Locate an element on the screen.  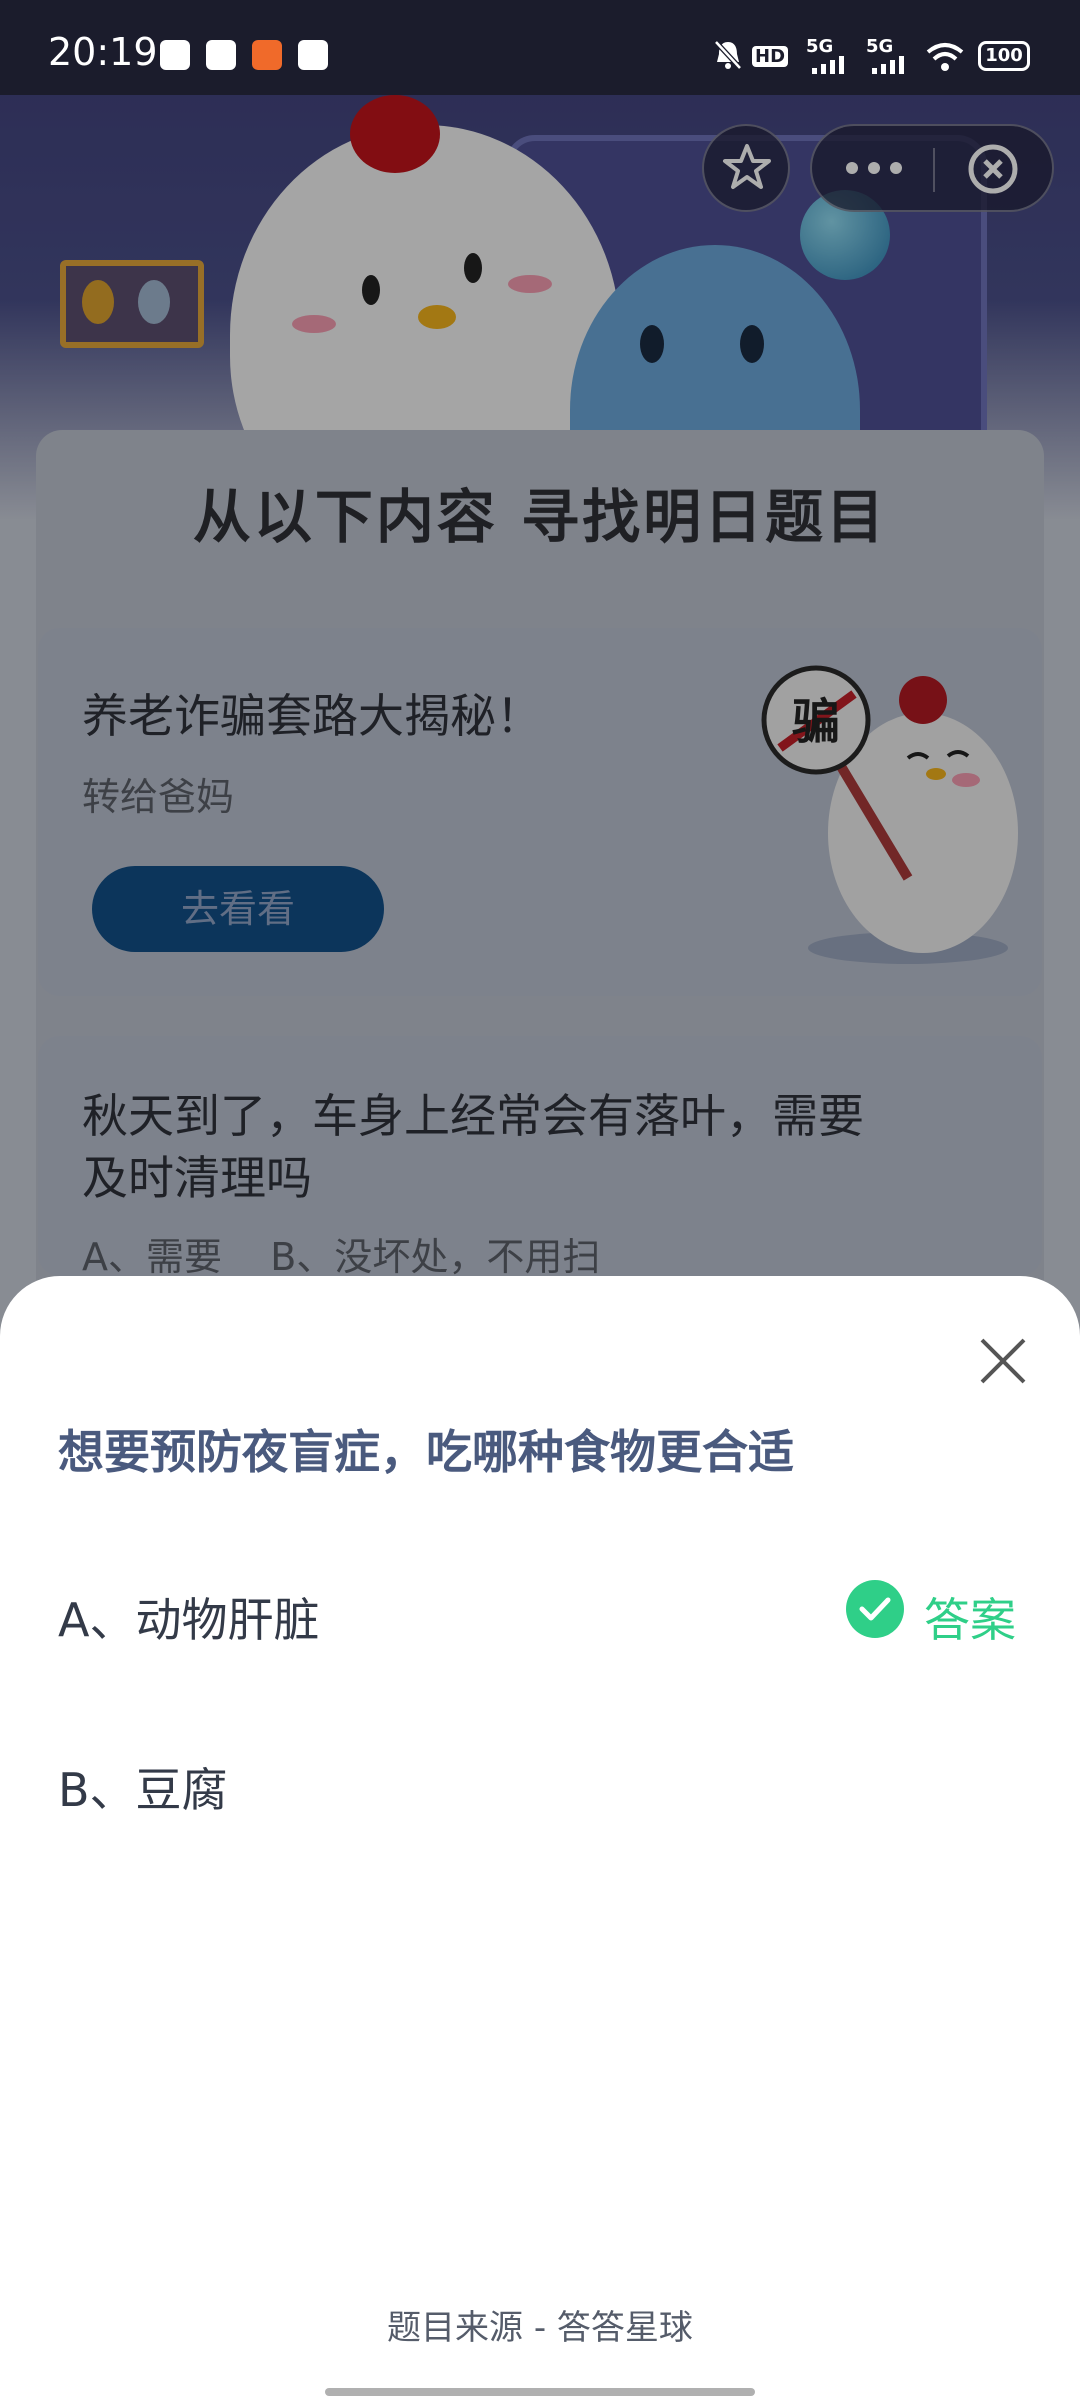
network-5g-label-1: 5G is located at coordinates (820, 46).